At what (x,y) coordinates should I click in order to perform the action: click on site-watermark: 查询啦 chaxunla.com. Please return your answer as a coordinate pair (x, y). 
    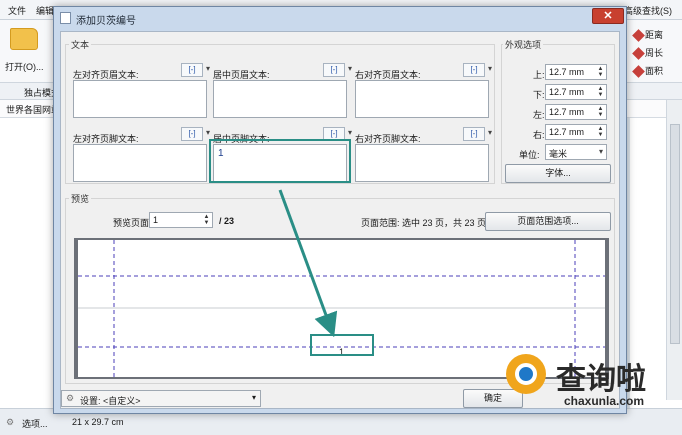
    Looking at the image, I should click on (591, 392).